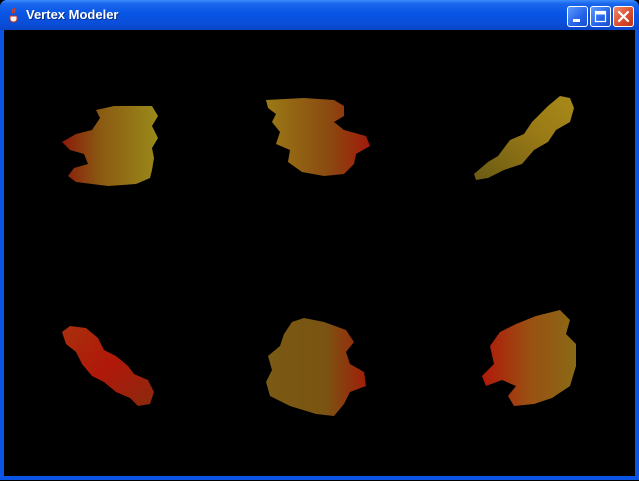 The height and width of the screenshot is (481, 639). What do you see at coordinates (576, 20) in the screenshot?
I see `minimize-icon` at bounding box center [576, 20].